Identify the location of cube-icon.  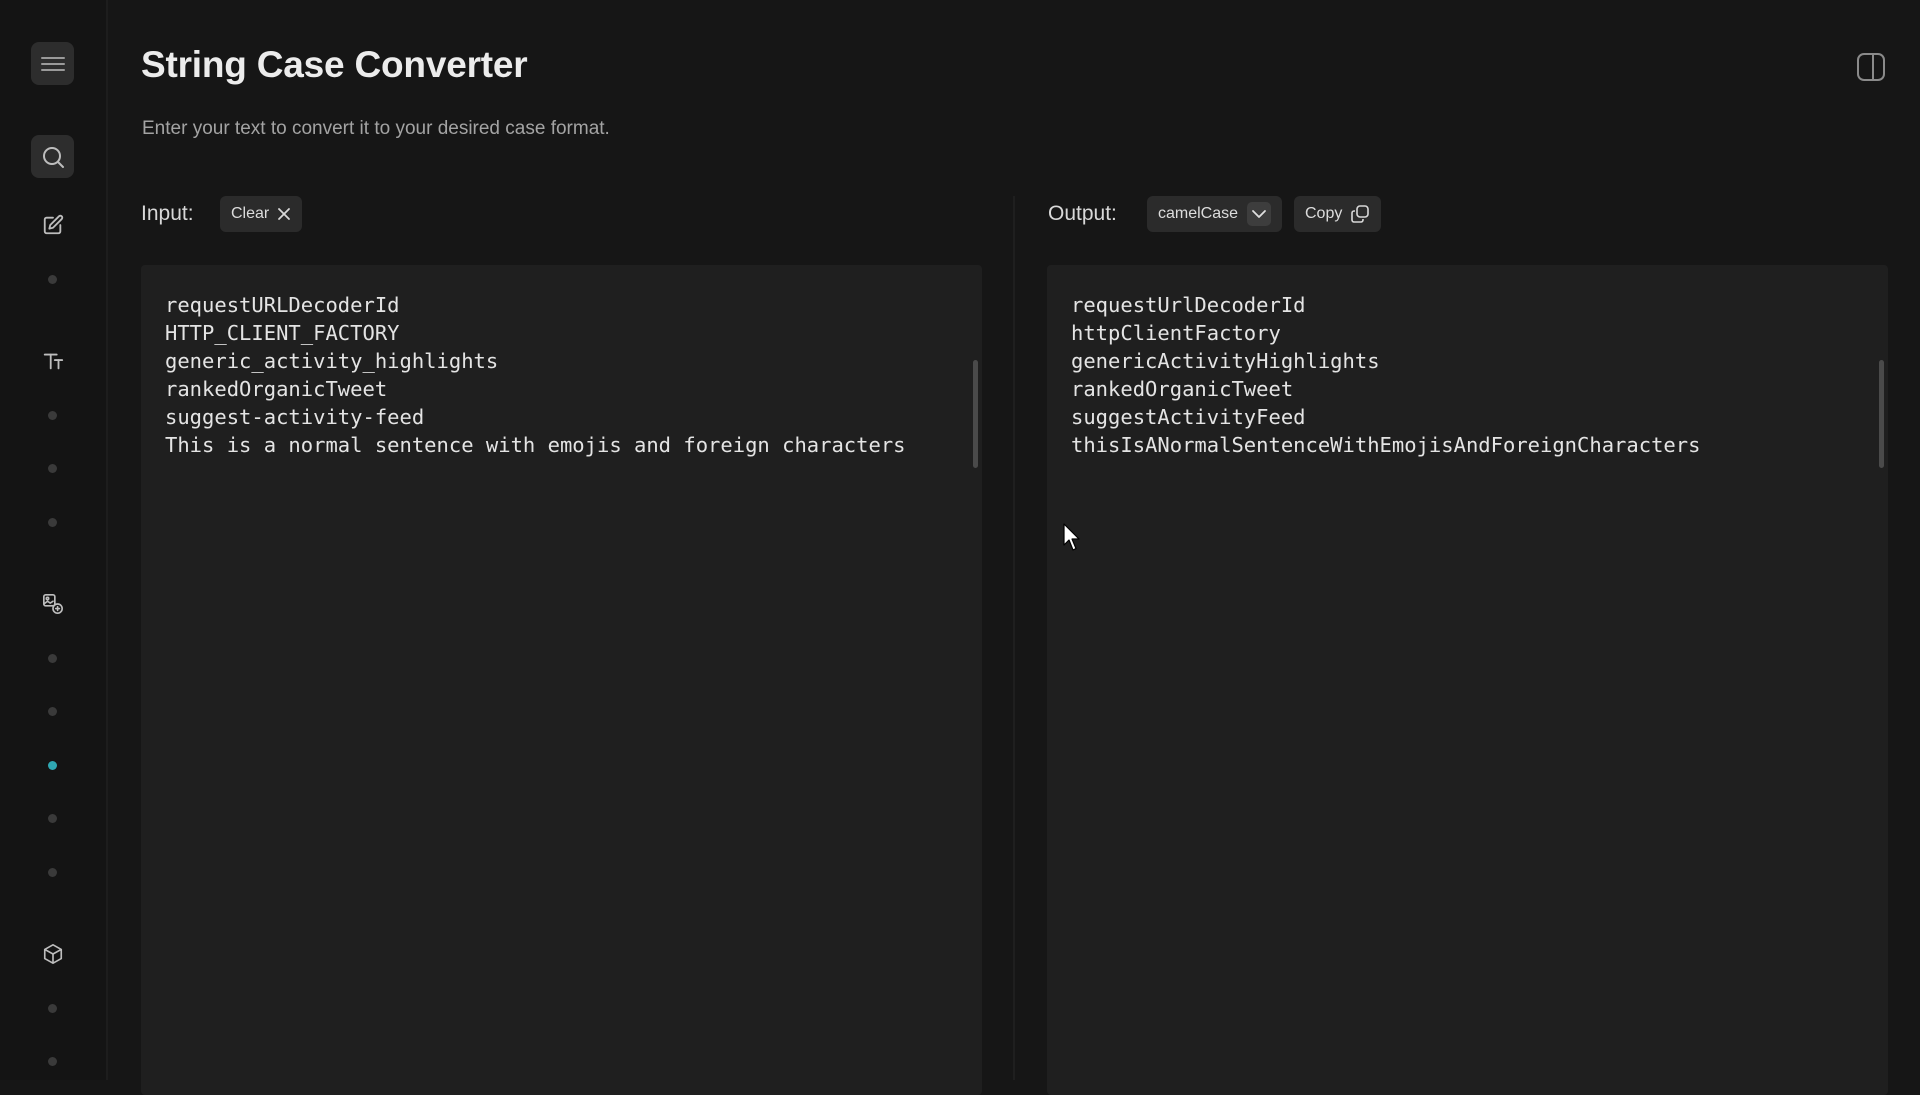
(52, 953).